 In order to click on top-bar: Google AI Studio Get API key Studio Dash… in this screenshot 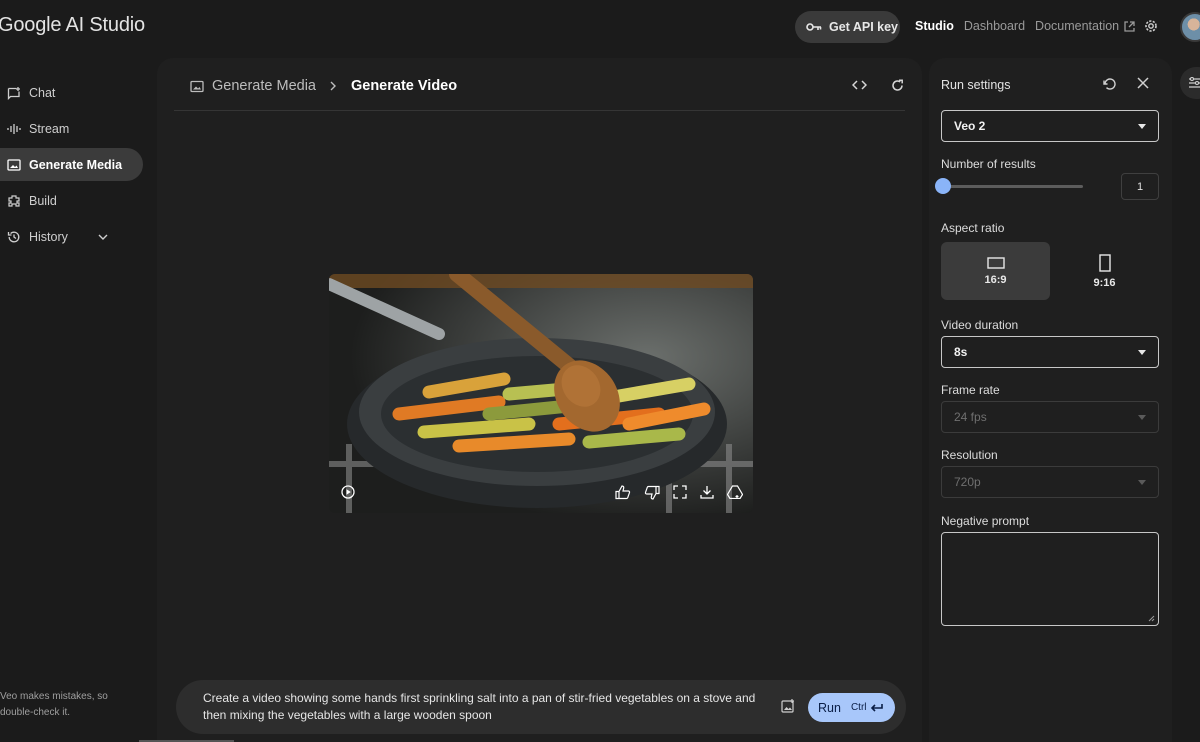, I will do `click(600, 27)`.